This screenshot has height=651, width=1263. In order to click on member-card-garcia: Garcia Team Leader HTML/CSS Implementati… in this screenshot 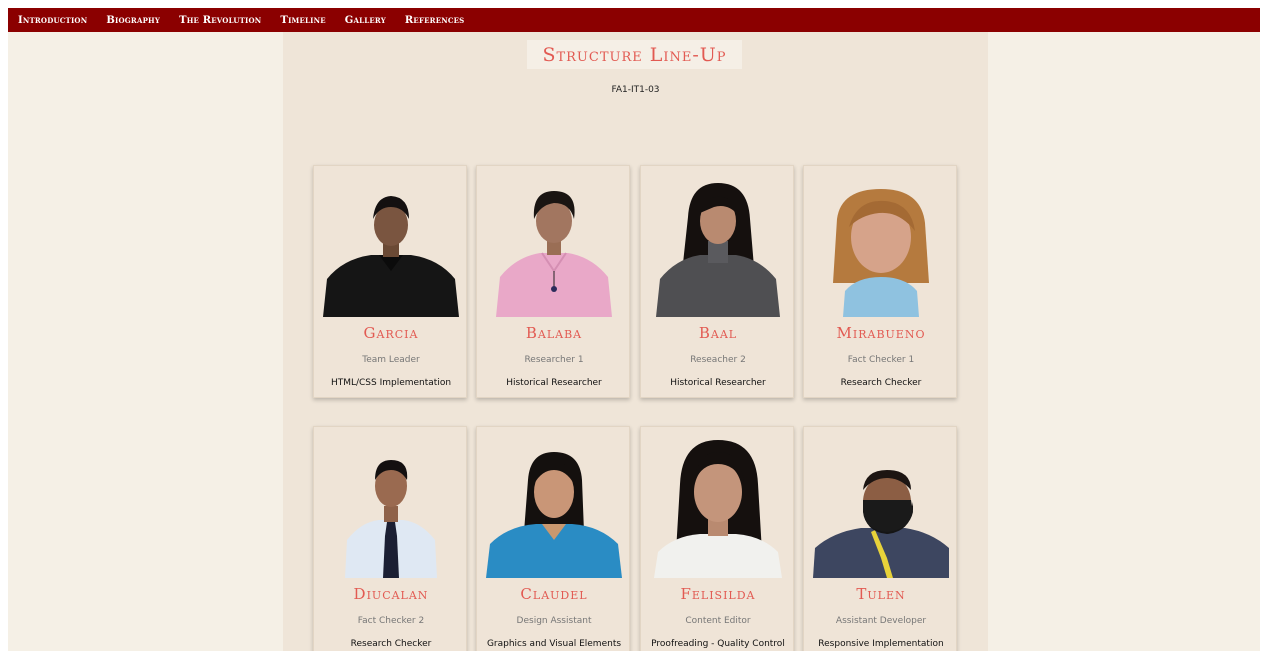, I will do `click(390, 281)`.